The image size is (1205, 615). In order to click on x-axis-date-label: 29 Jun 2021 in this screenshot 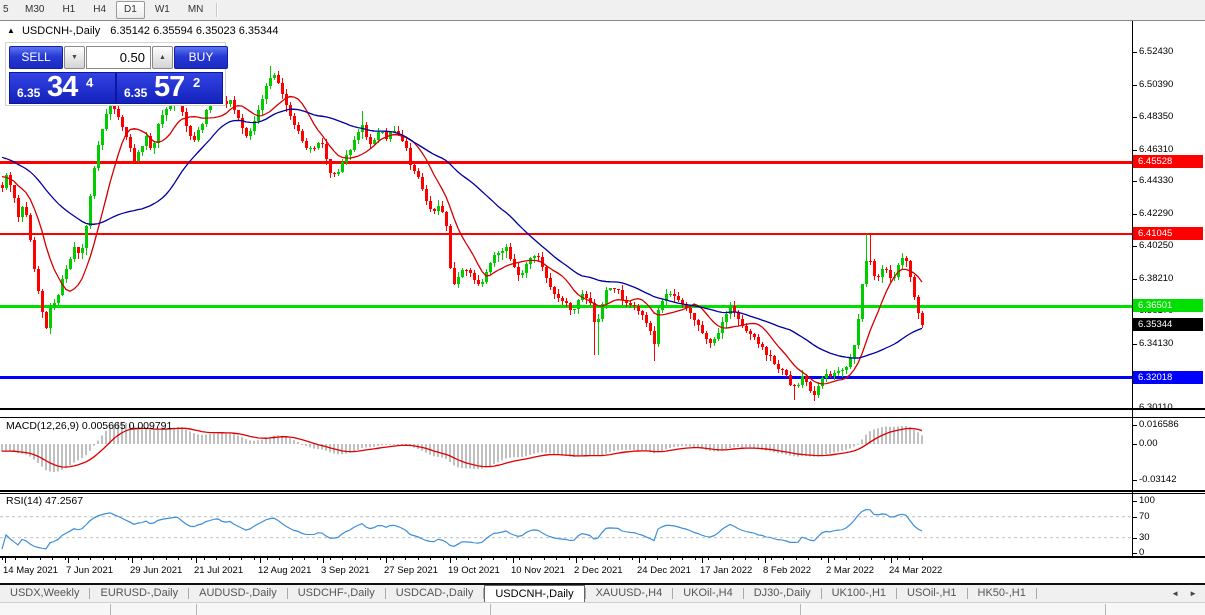, I will do `click(156, 570)`.